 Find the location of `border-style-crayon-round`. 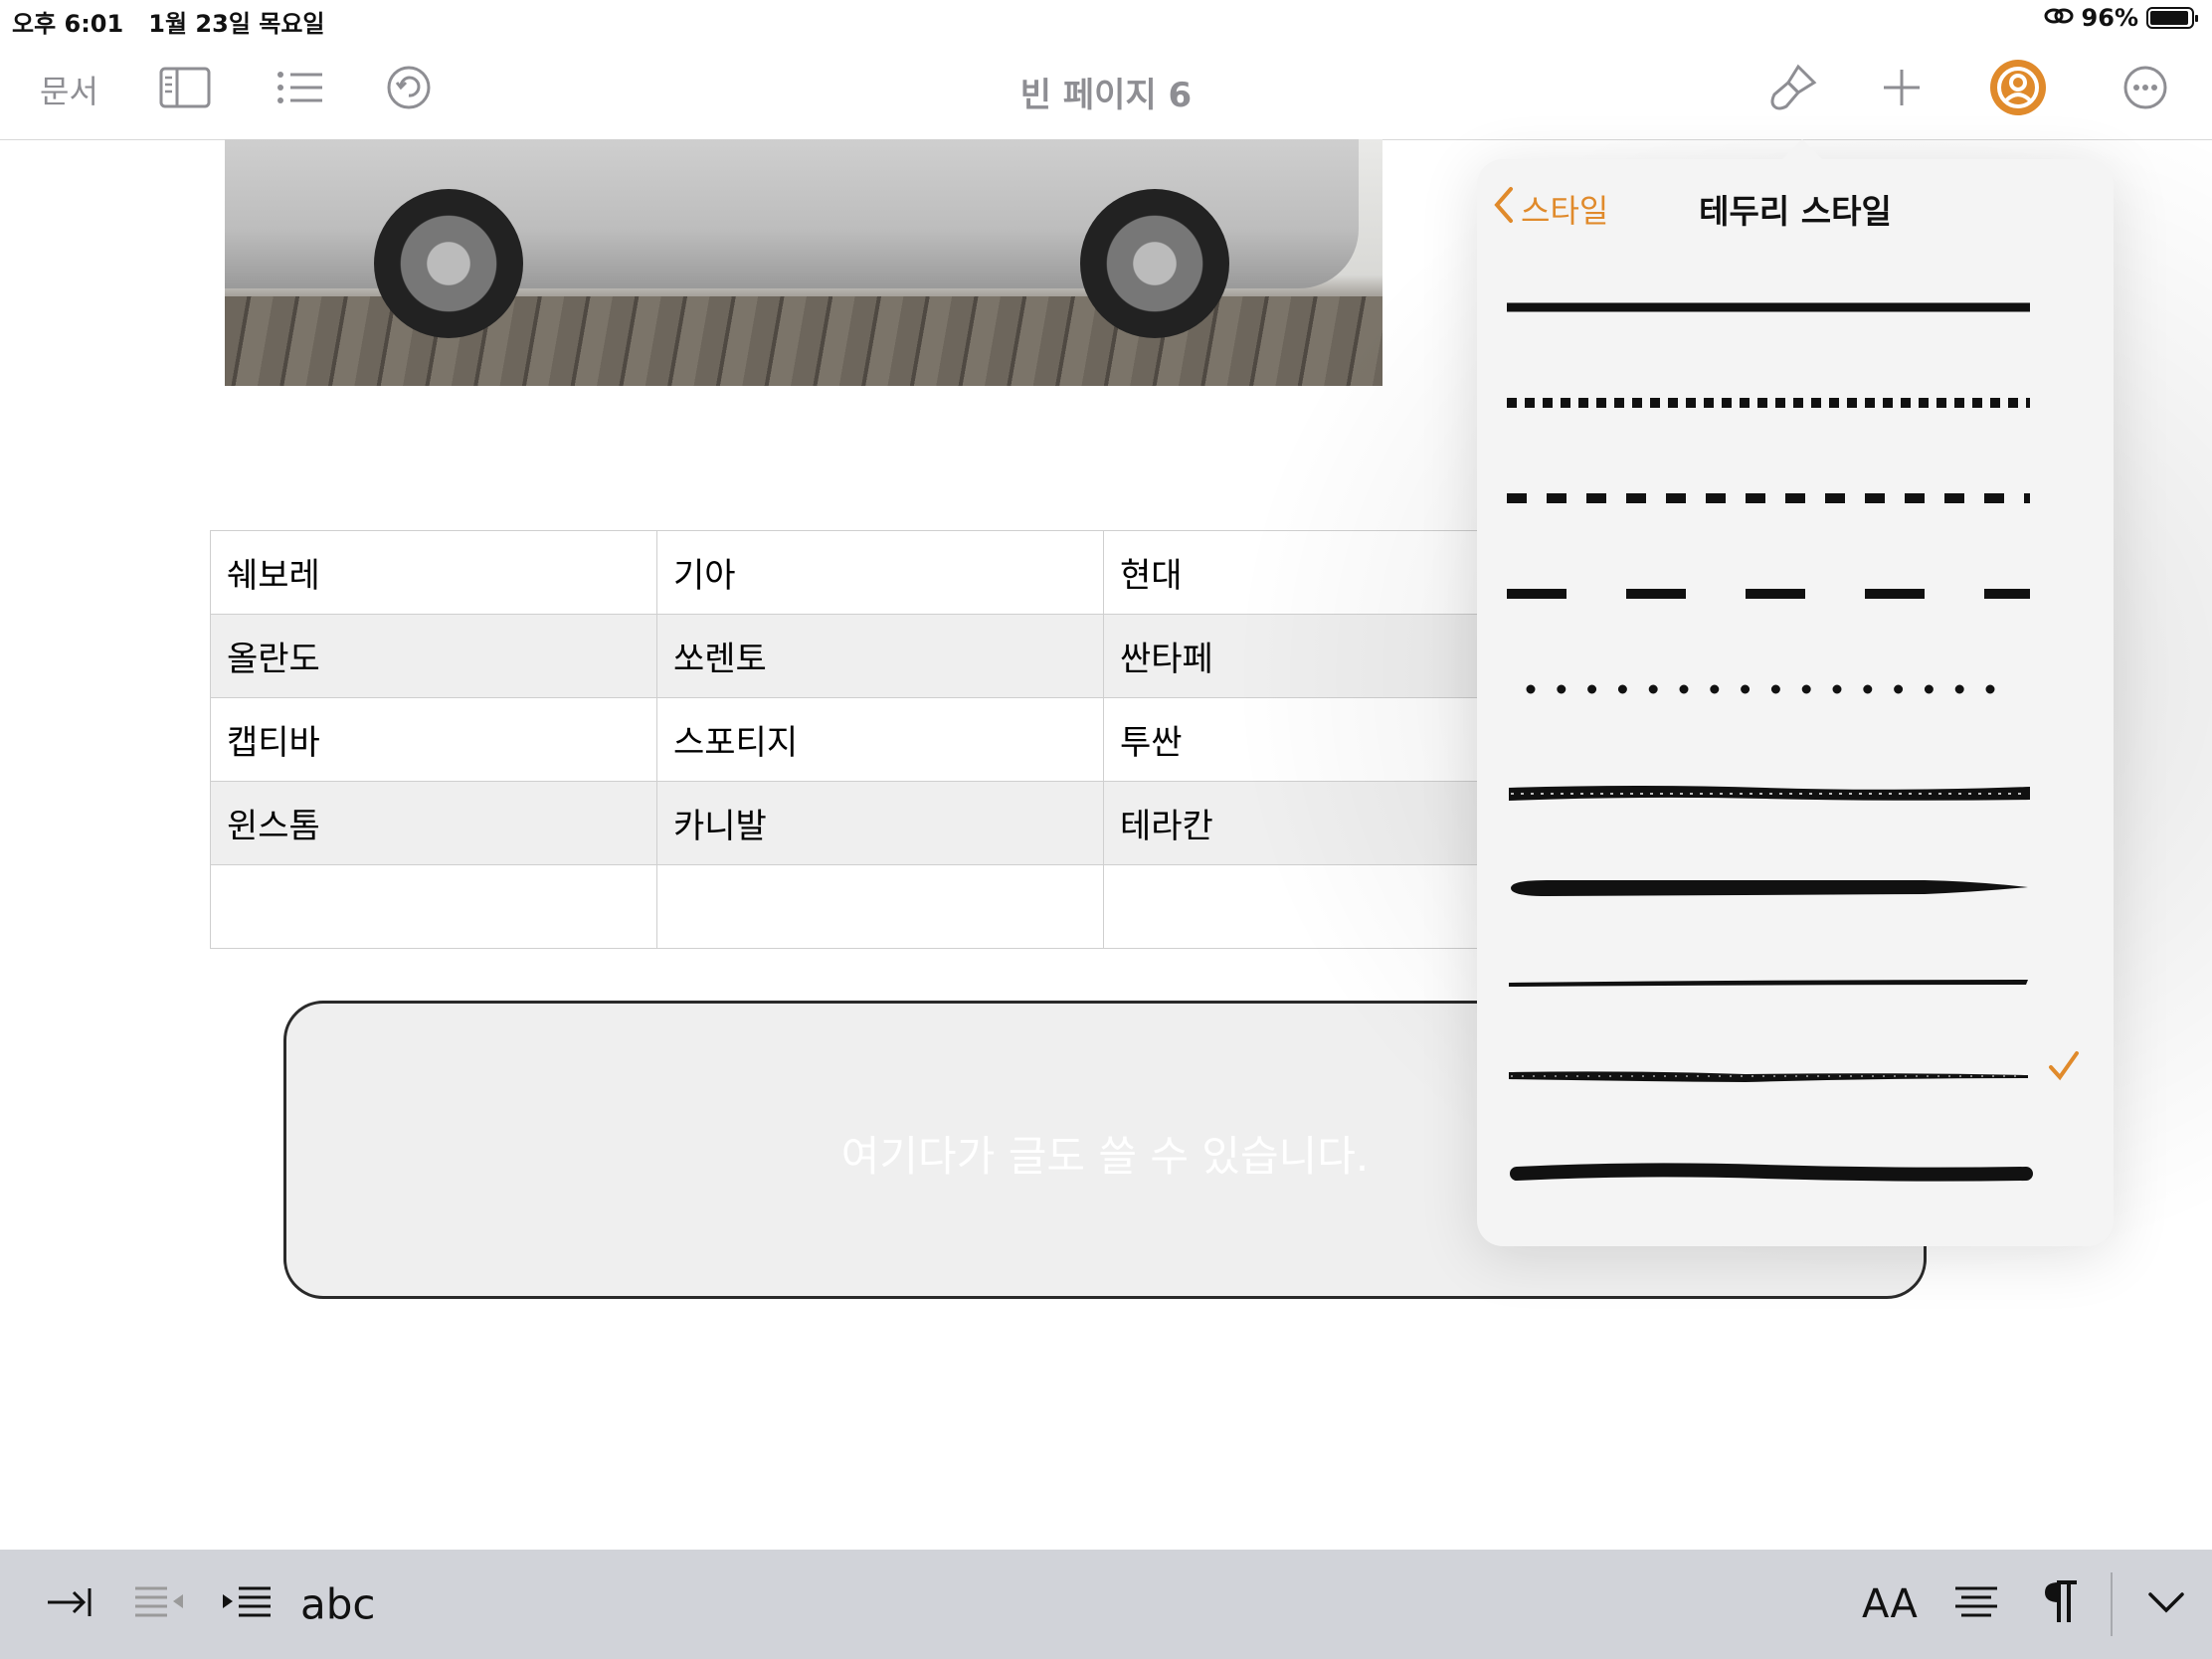

border-style-crayon-round is located at coordinates (1770, 1174).